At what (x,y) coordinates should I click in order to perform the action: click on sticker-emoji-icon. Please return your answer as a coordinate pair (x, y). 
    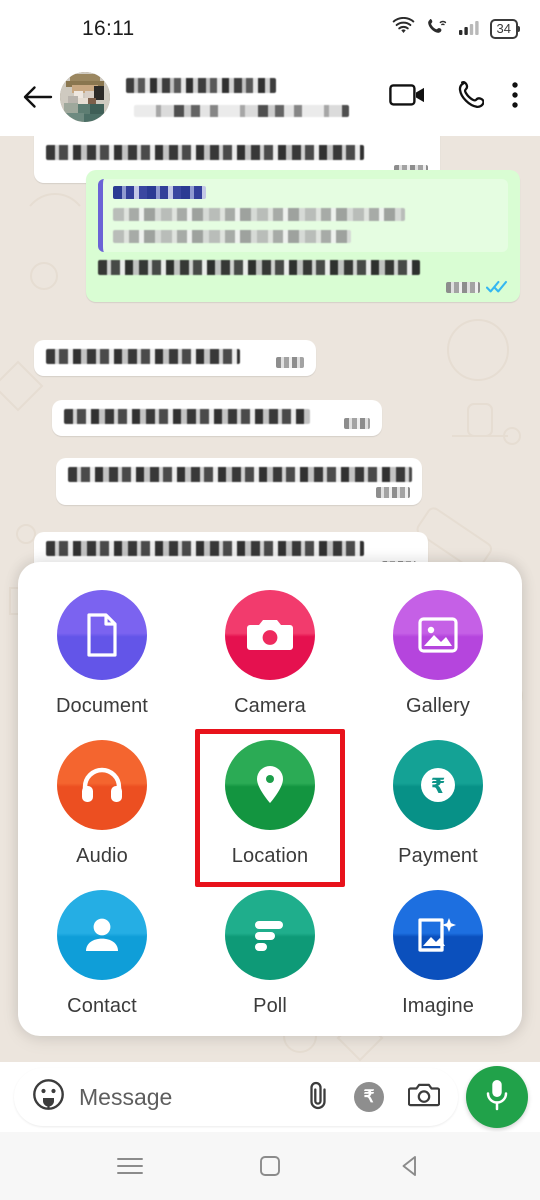
    Looking at the image, I should click on (48, 1097).